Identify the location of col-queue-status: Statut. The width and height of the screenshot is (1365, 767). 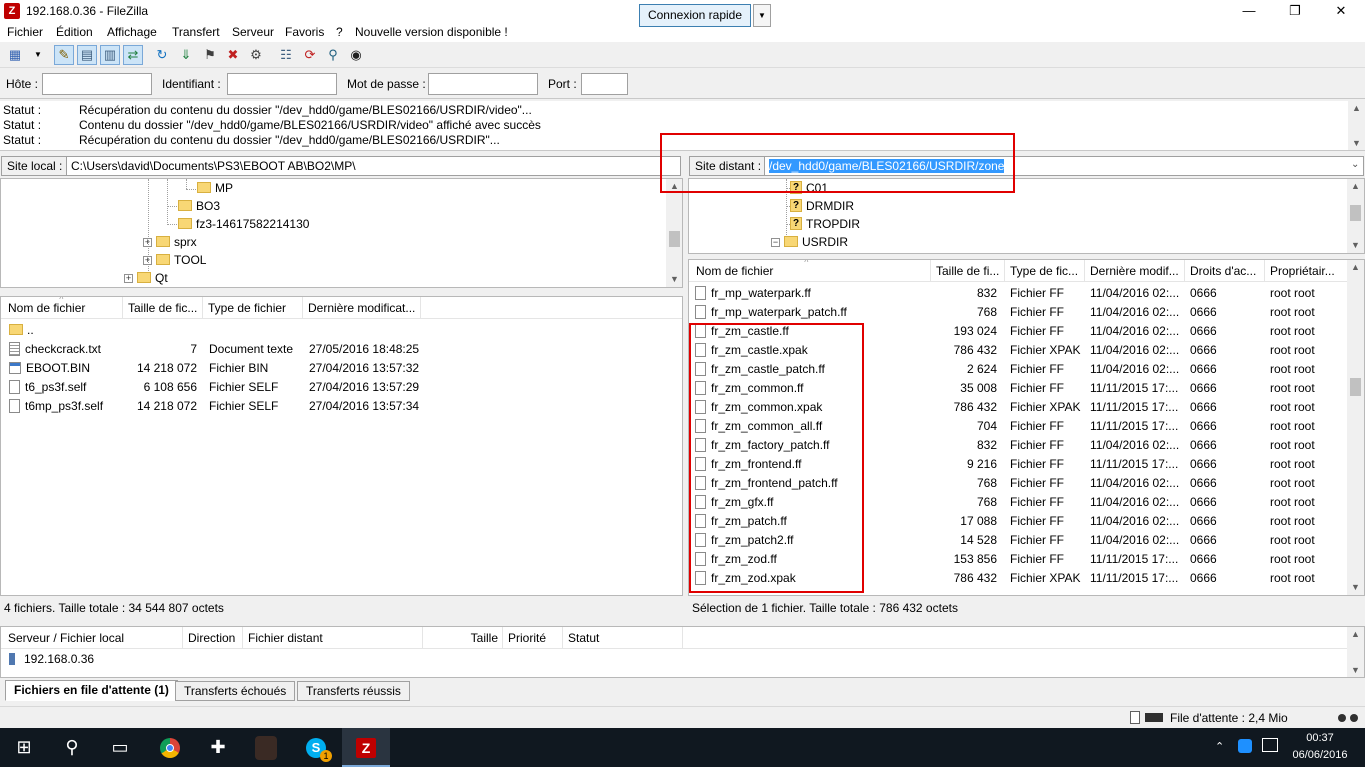
(623, 638).